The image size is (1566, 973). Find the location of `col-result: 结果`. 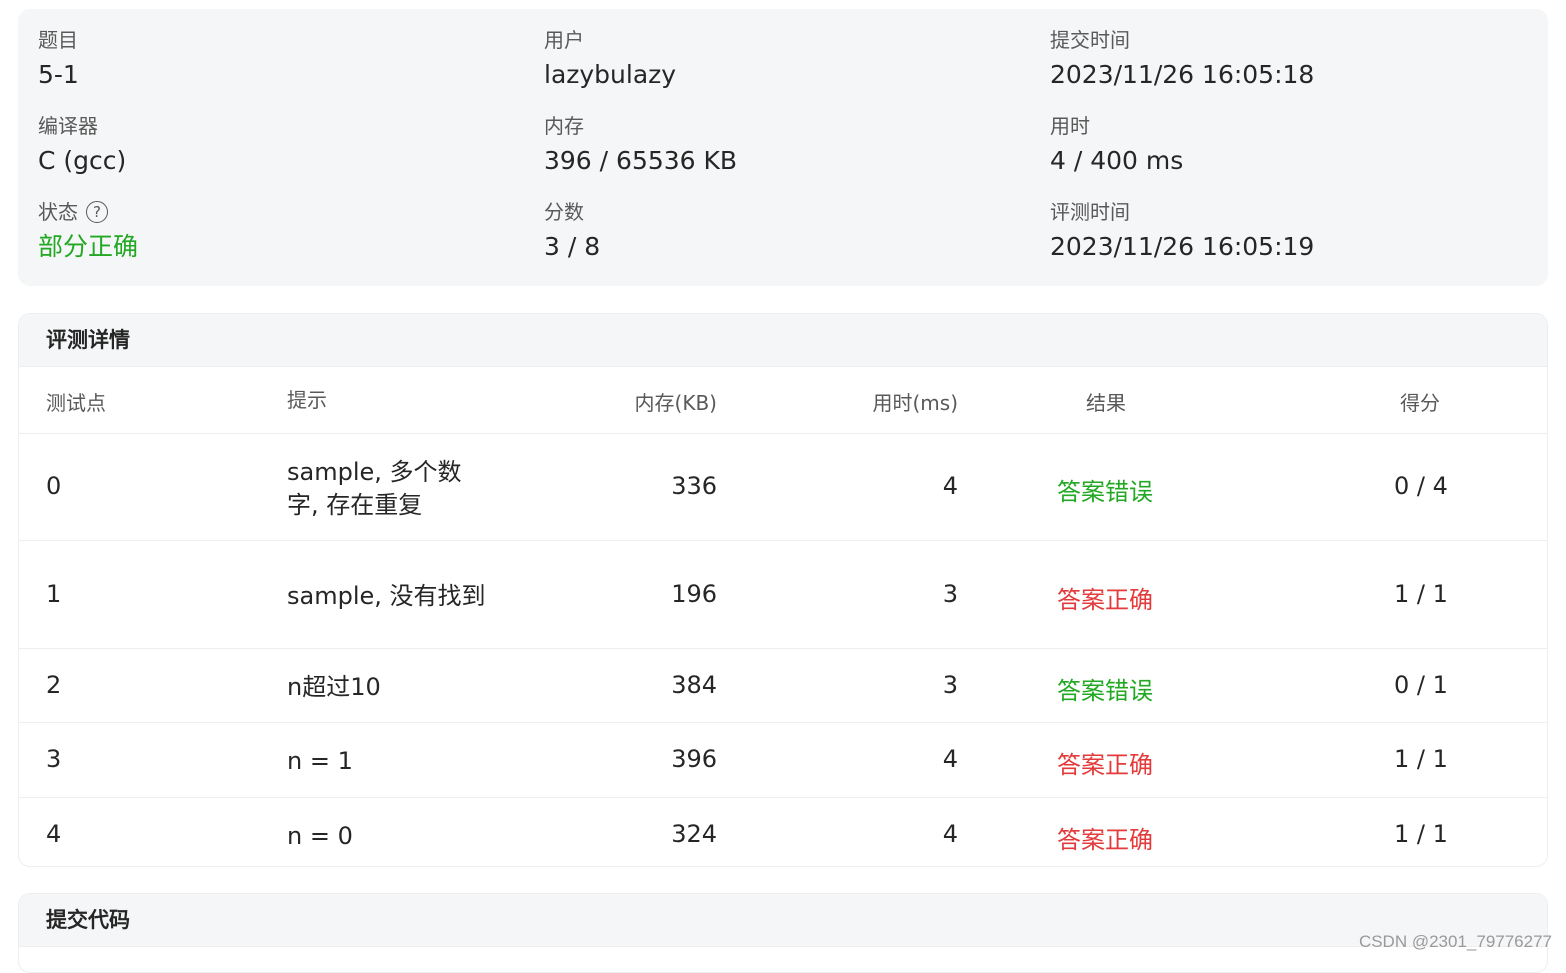

col-result: 结果 is located at coordinates (1106, 403).